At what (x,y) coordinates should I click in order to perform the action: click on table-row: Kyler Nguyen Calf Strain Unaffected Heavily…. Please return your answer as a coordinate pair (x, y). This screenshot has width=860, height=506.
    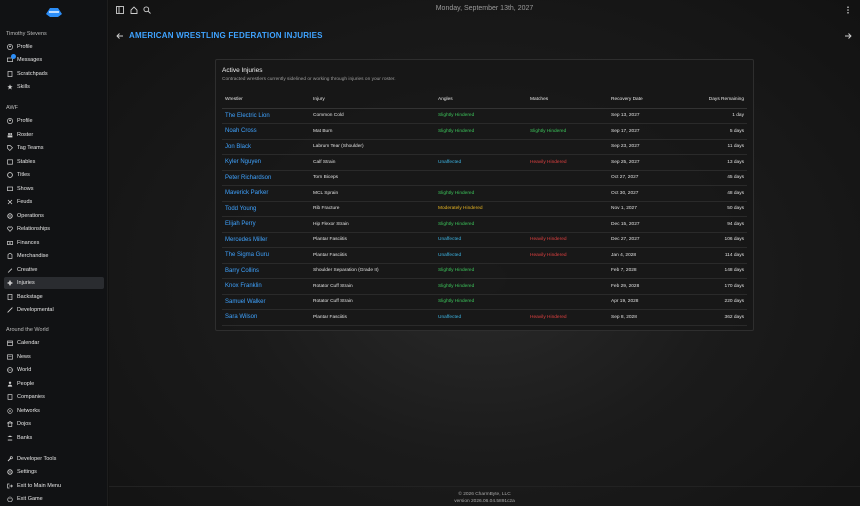
    Looking at the image, I should click on (484, 162).